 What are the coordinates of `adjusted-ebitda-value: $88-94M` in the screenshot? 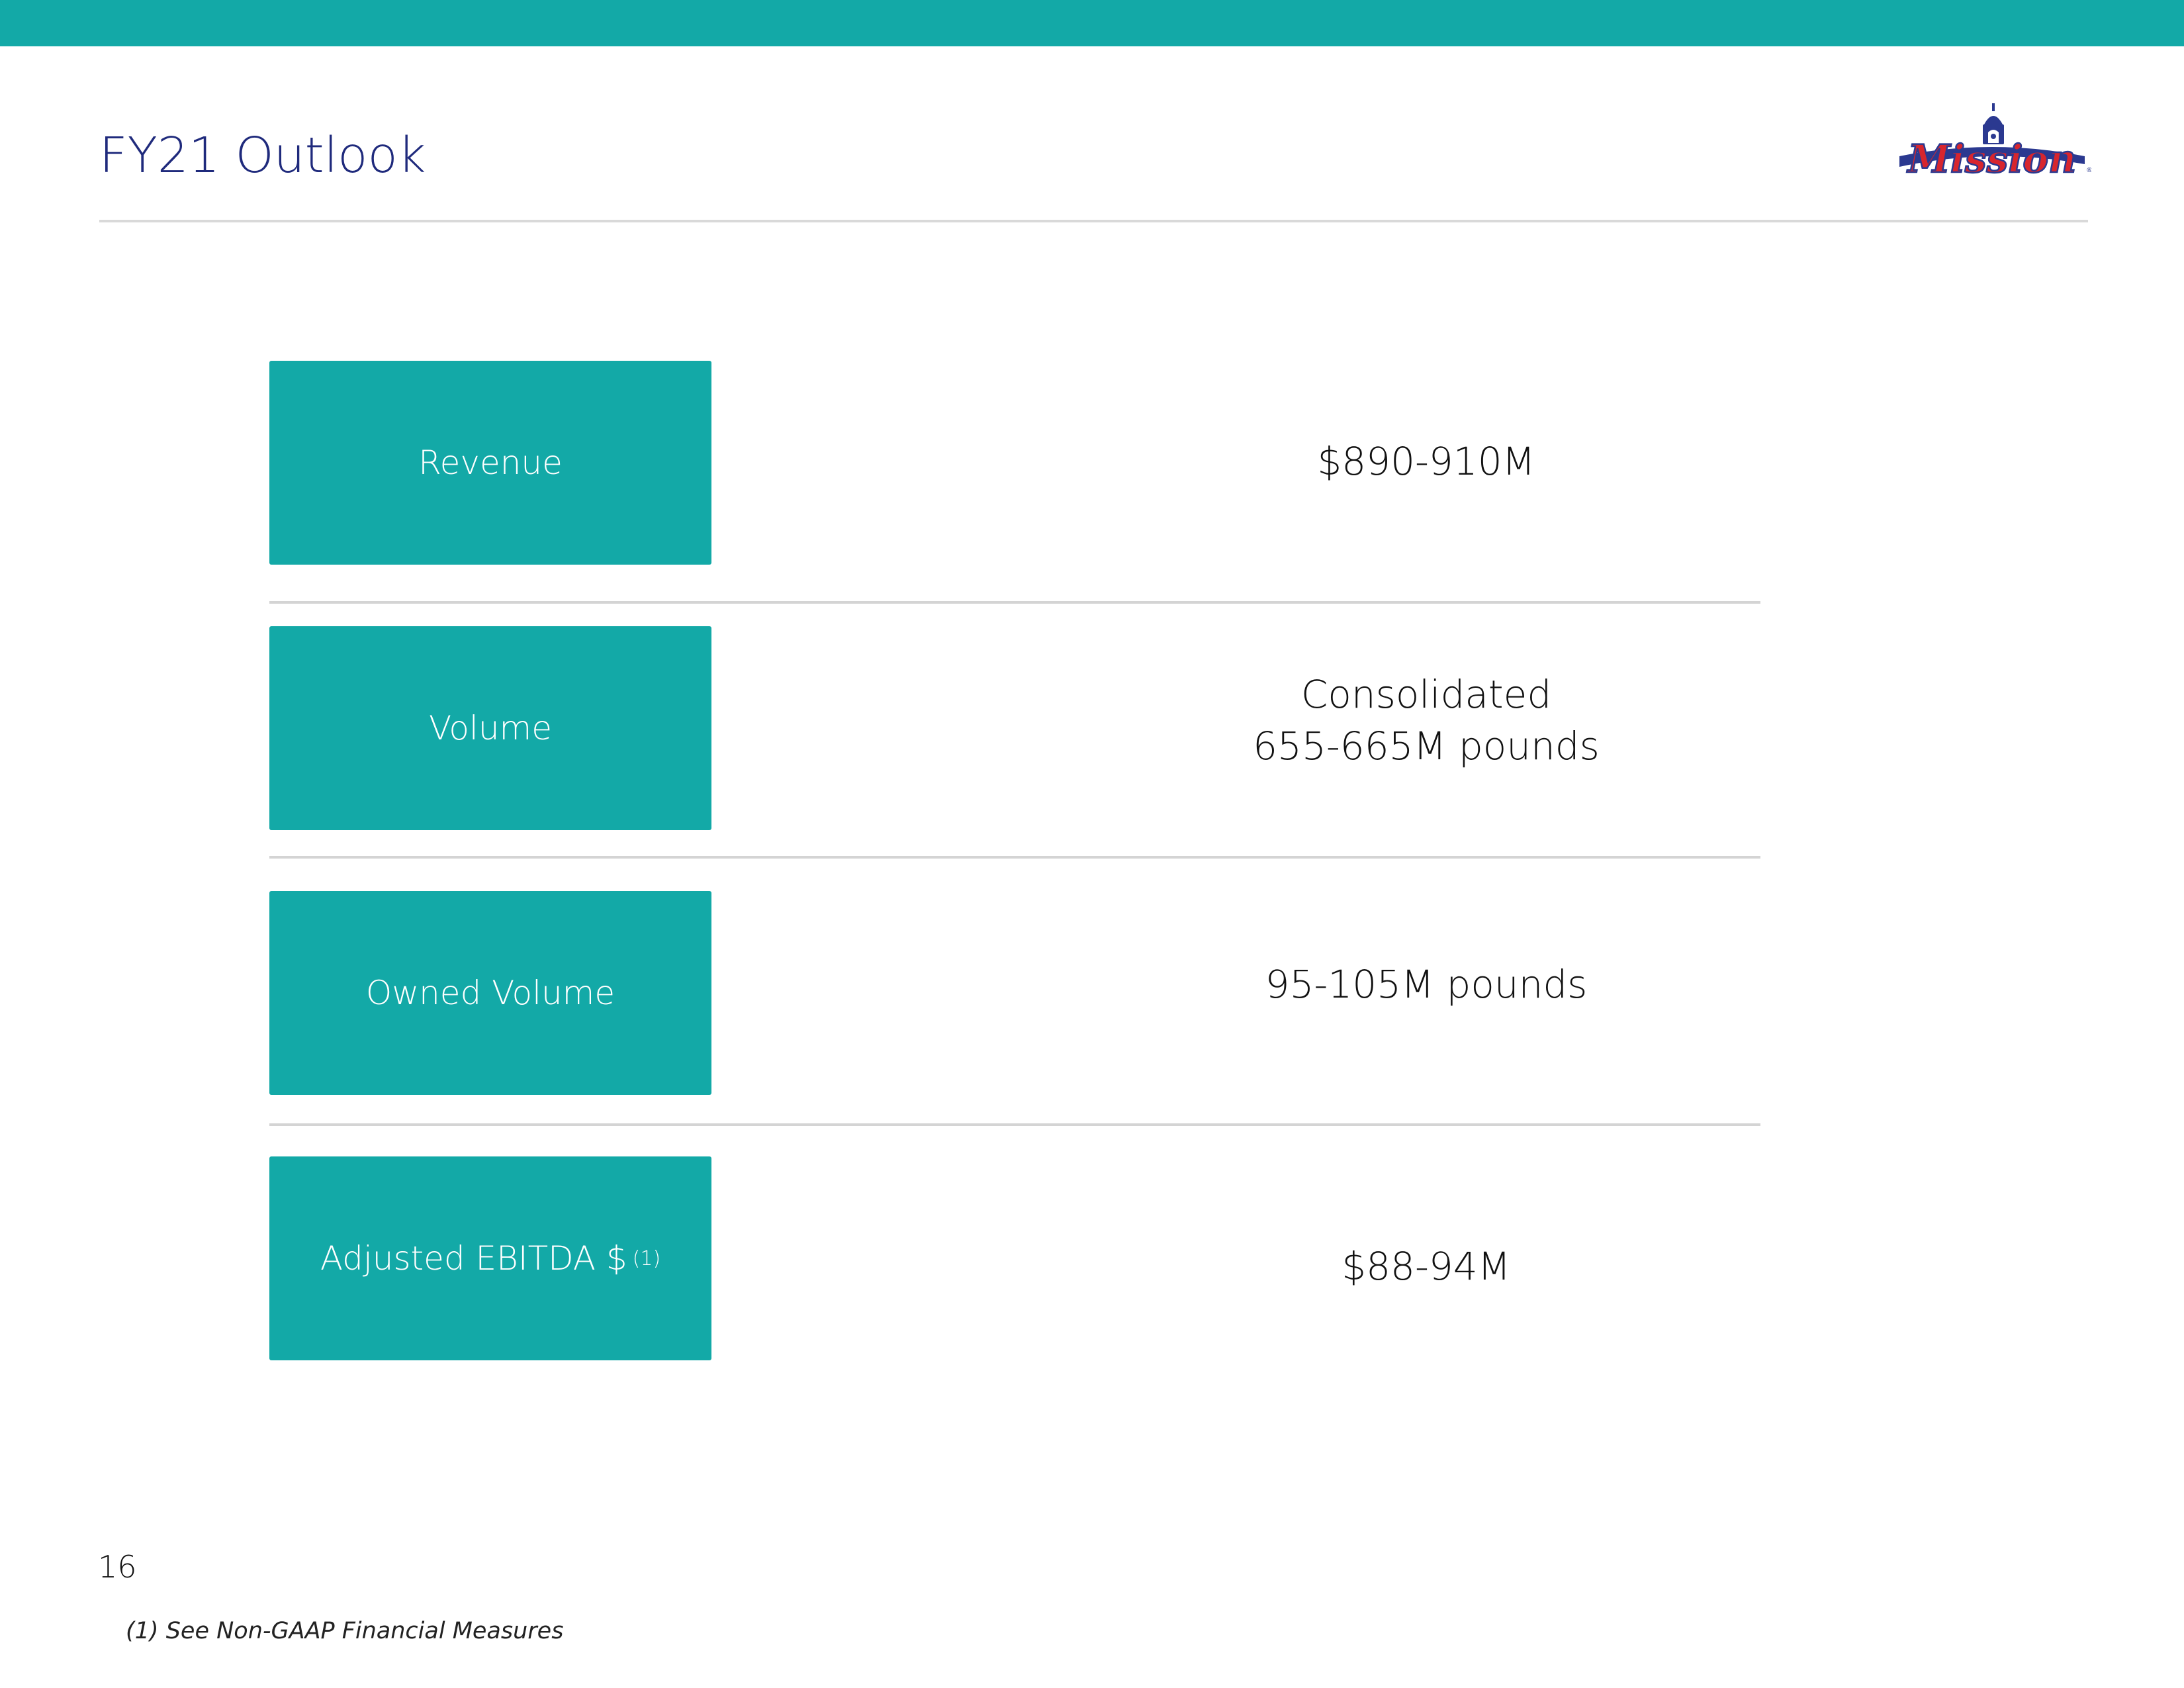 It's located at (1426, 1266).